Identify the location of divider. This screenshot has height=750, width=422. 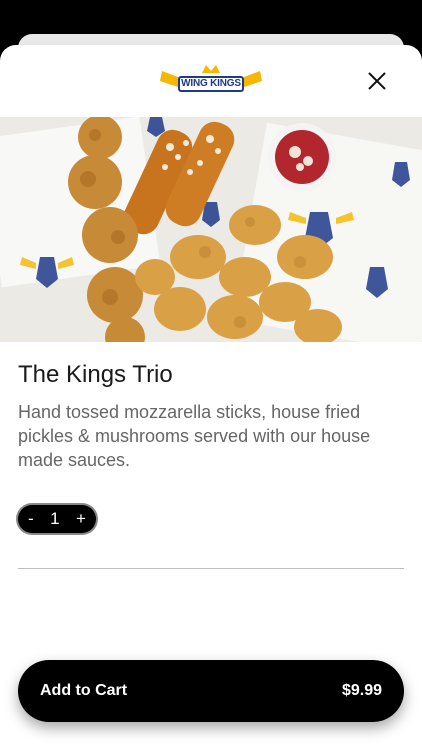
(211, 568).